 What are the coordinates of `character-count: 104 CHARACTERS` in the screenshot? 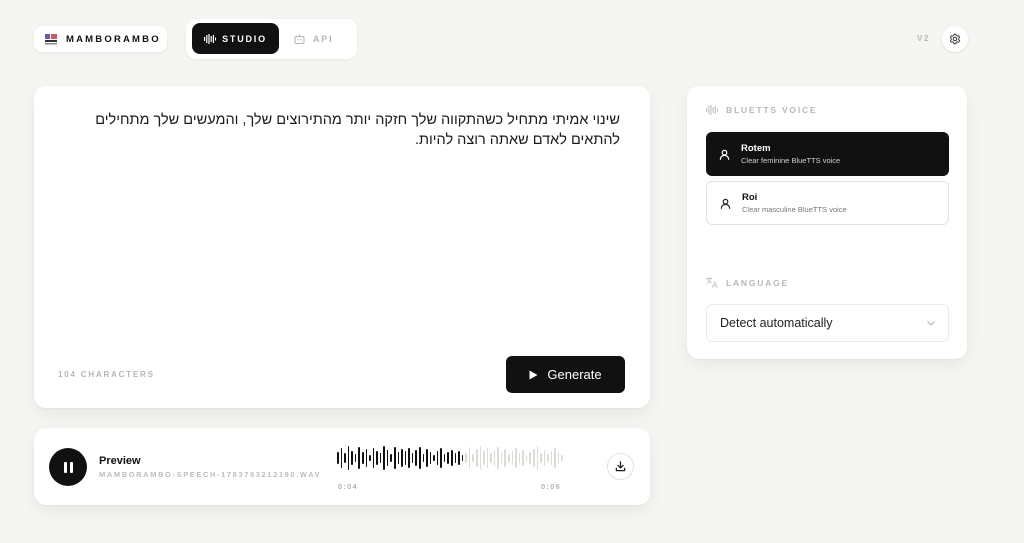 It's located at (106, 374).